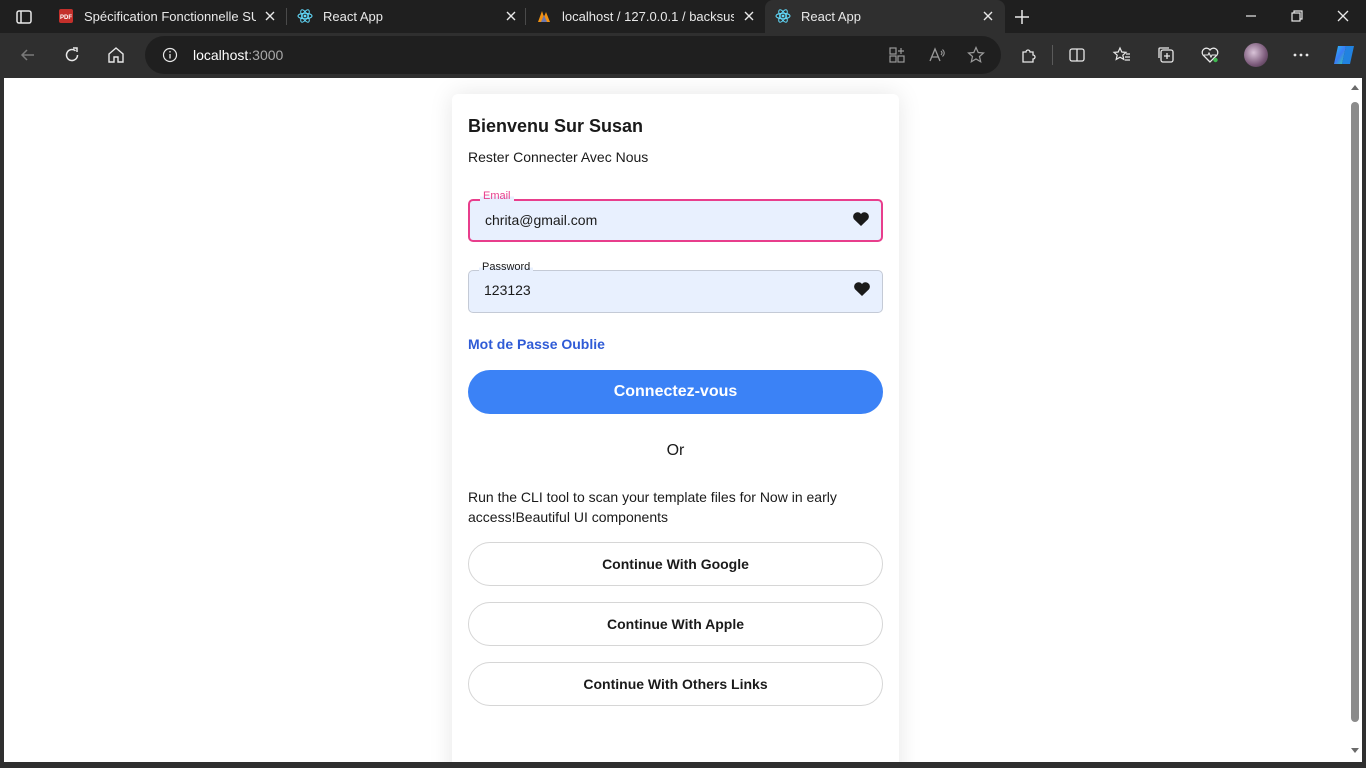 The height and width of the screenshot is (768, 1366). I want to click on read-aloud-icon, so click(937, 55).